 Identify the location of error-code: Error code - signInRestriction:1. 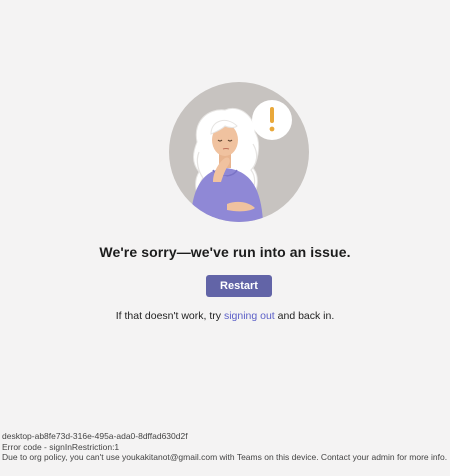
(61, 446).